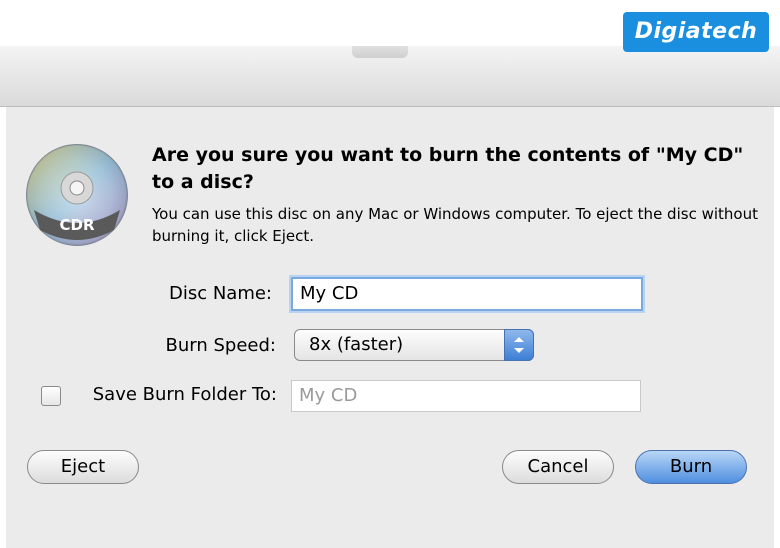 The image size is (780, 548). I want to click on eject-button: Eject, so click(83, 467).